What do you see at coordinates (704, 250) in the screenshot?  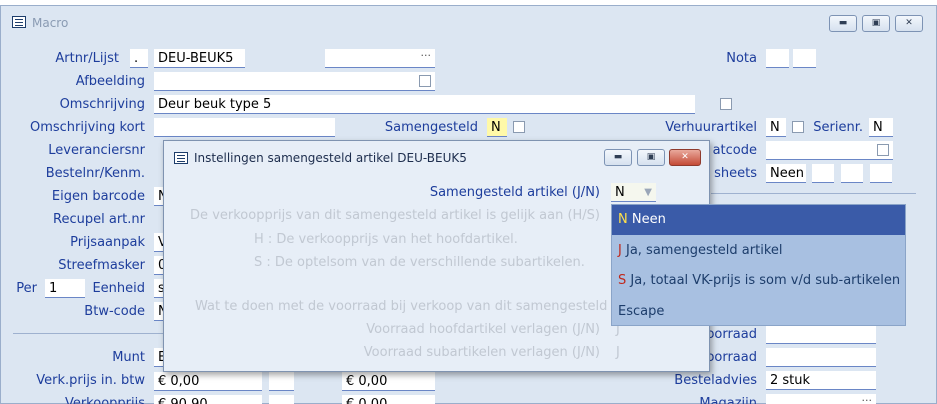 I see `option-label: Ja, samengesteld artikel` at bounding box center [704, 250].